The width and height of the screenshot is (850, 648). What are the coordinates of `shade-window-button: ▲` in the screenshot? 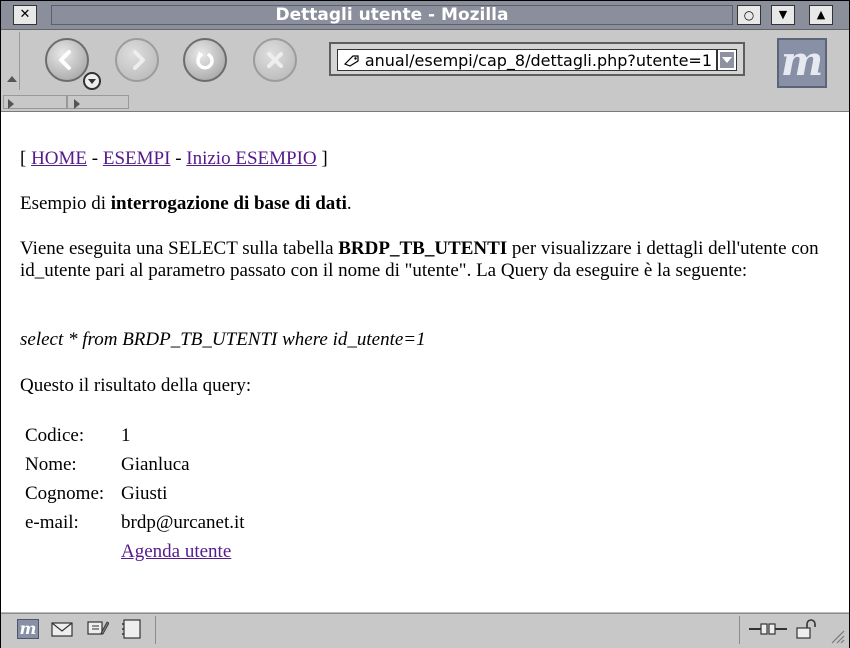 It's located at (821, 15).